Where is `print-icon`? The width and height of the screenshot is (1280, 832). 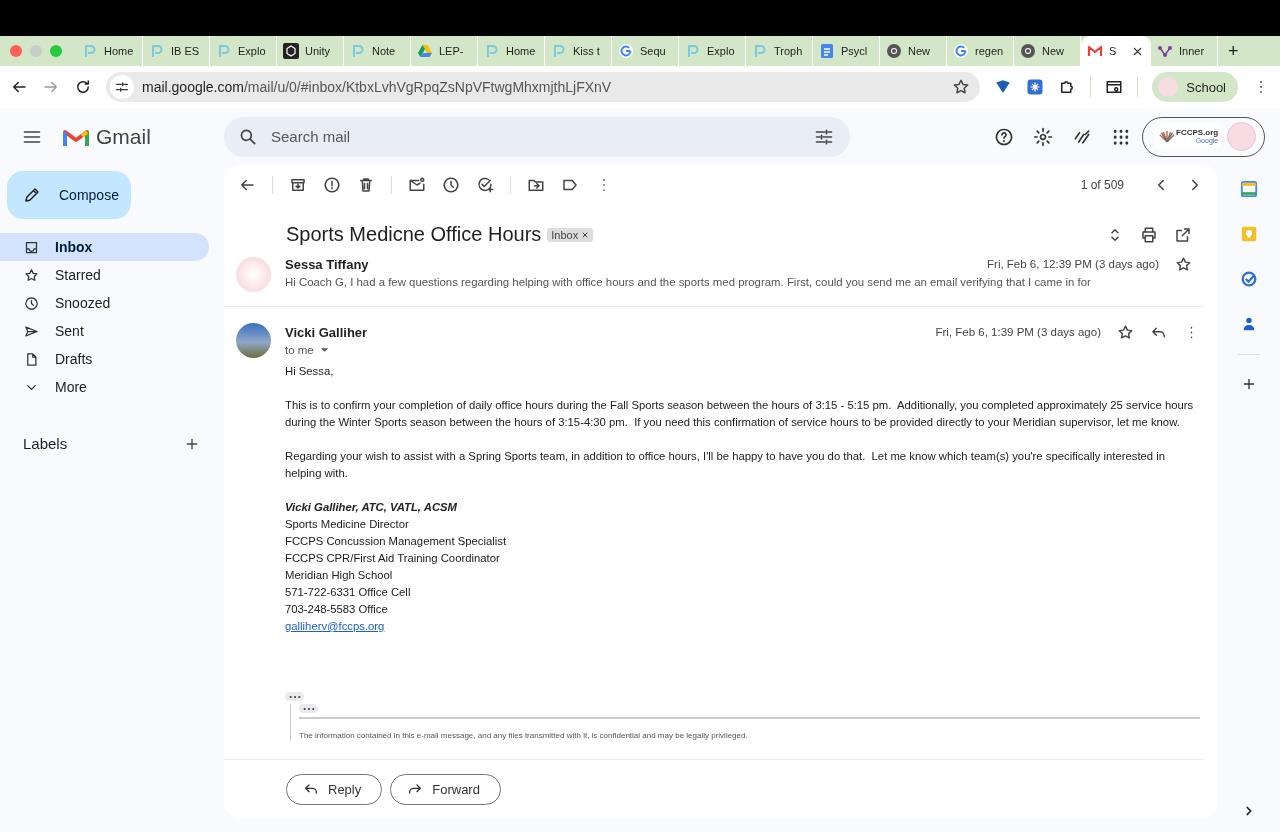
print-icon is located at coordinates (1149, 234).